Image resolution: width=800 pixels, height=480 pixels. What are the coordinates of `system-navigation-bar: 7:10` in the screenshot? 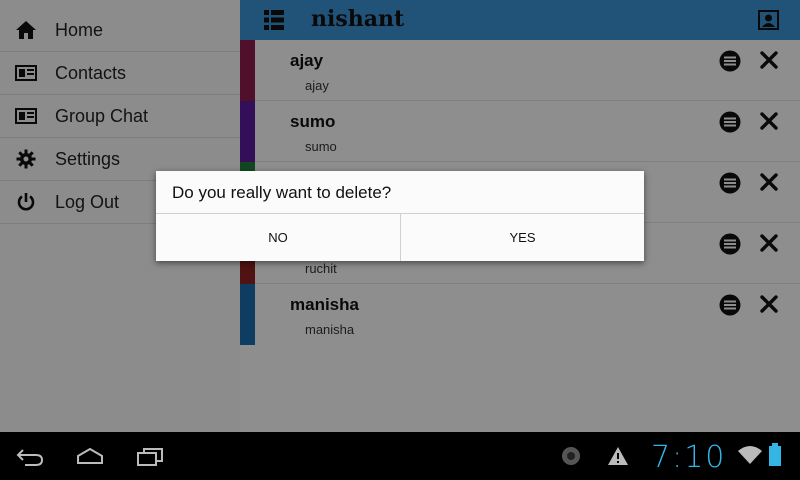 It's located at (400, 456).